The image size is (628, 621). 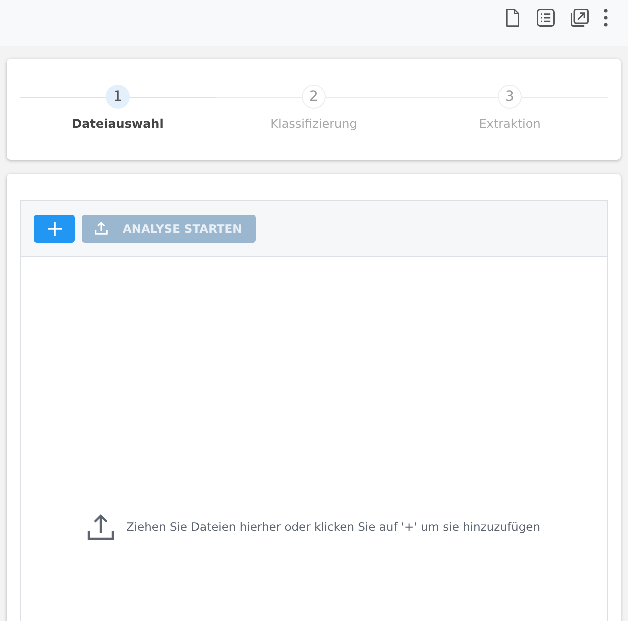 What do you see at coordinates (314, 97) in the screenshot?
I see `step-number: 2` at bounding box center [314, 97].